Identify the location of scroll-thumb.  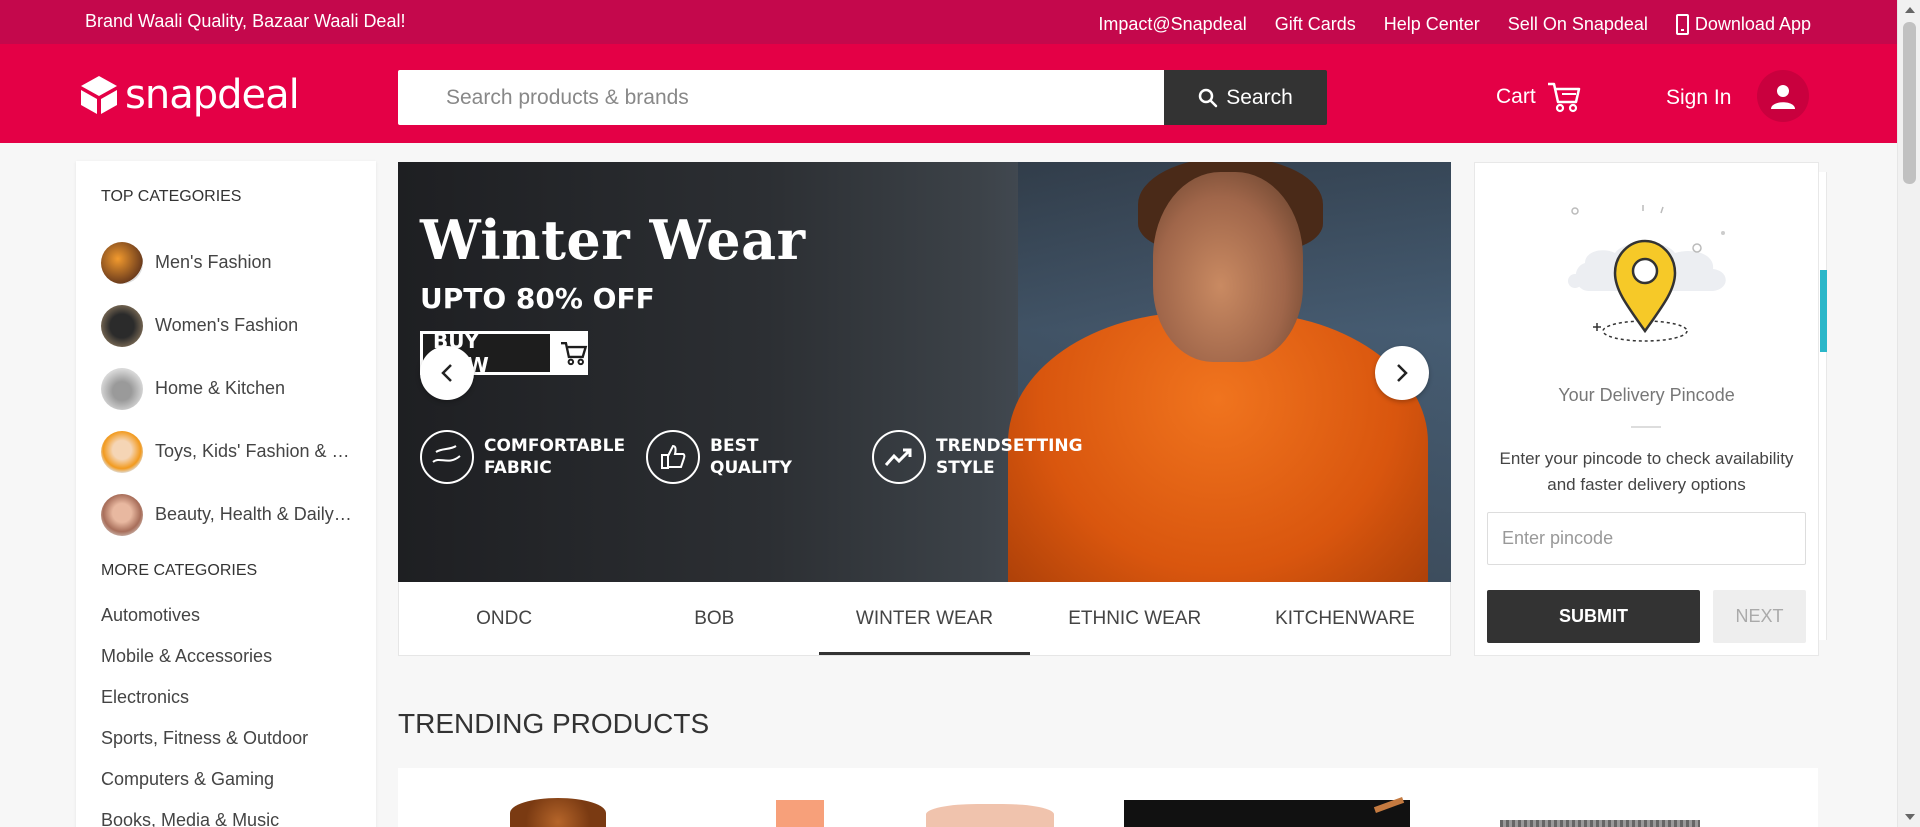
(1909, 103).